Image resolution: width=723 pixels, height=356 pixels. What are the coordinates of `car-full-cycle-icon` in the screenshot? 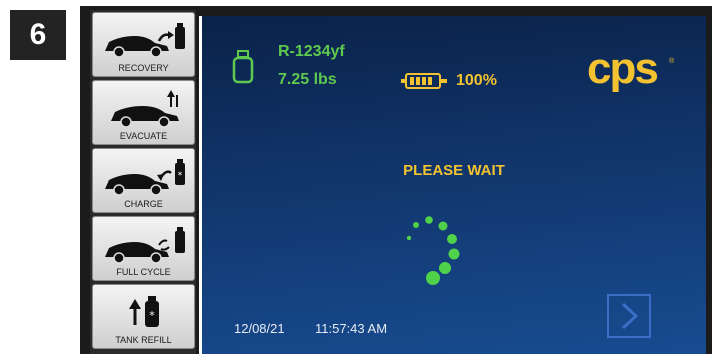 It's located at (144, 244).